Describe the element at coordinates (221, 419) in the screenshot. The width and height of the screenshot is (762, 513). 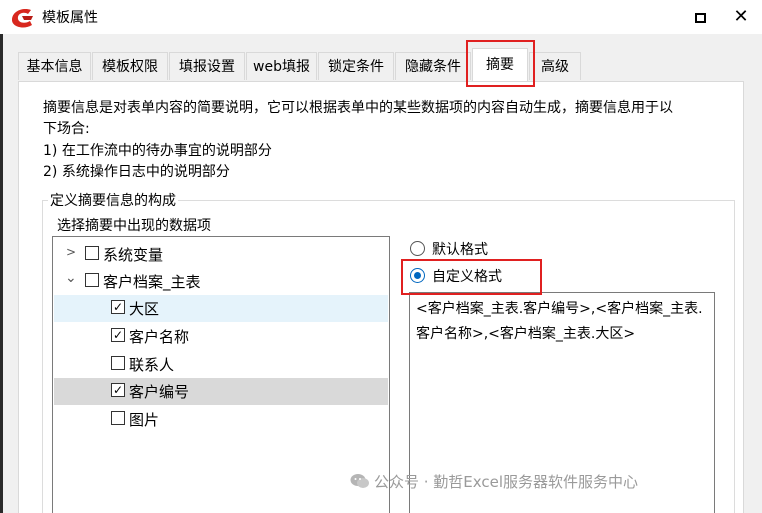
I see `tree-node-image: 图片` at that location.